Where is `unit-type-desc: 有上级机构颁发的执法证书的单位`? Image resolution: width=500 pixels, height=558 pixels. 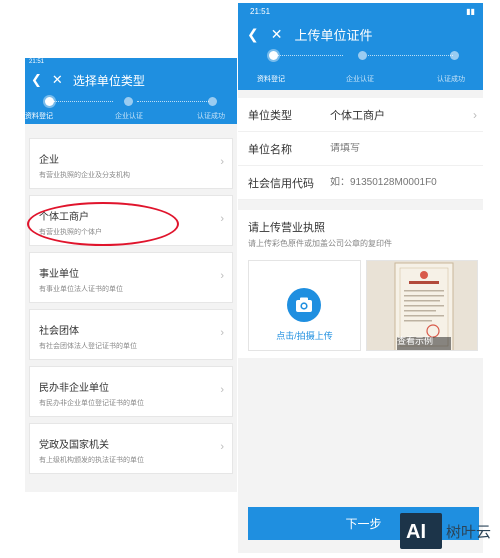
unit-type-desc: 有上级机构颁发的执法证书的单位 is located at coordinates (91, 460).